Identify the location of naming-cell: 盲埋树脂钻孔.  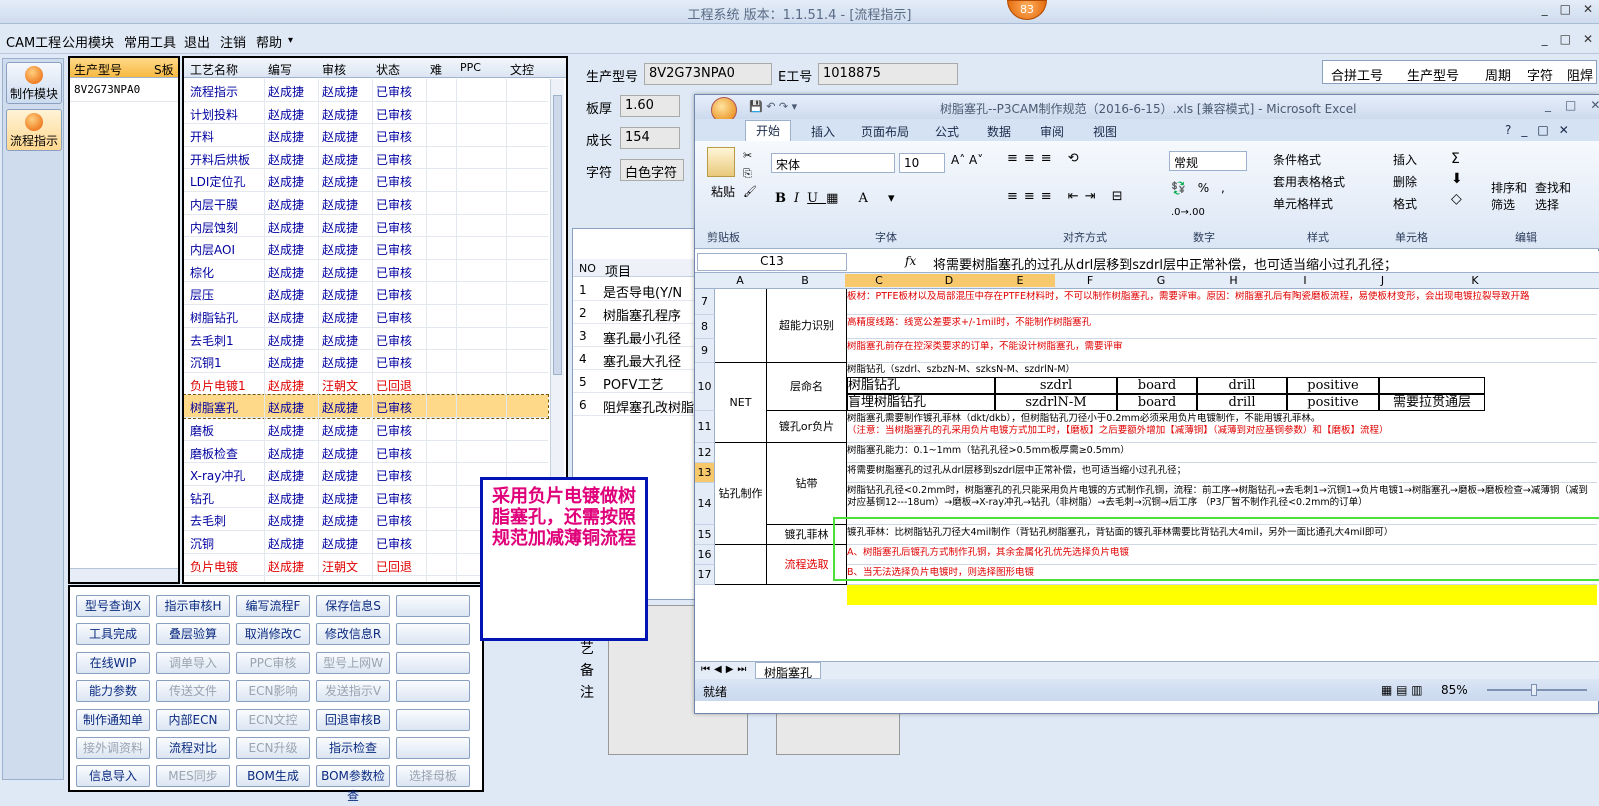
(921, 402).